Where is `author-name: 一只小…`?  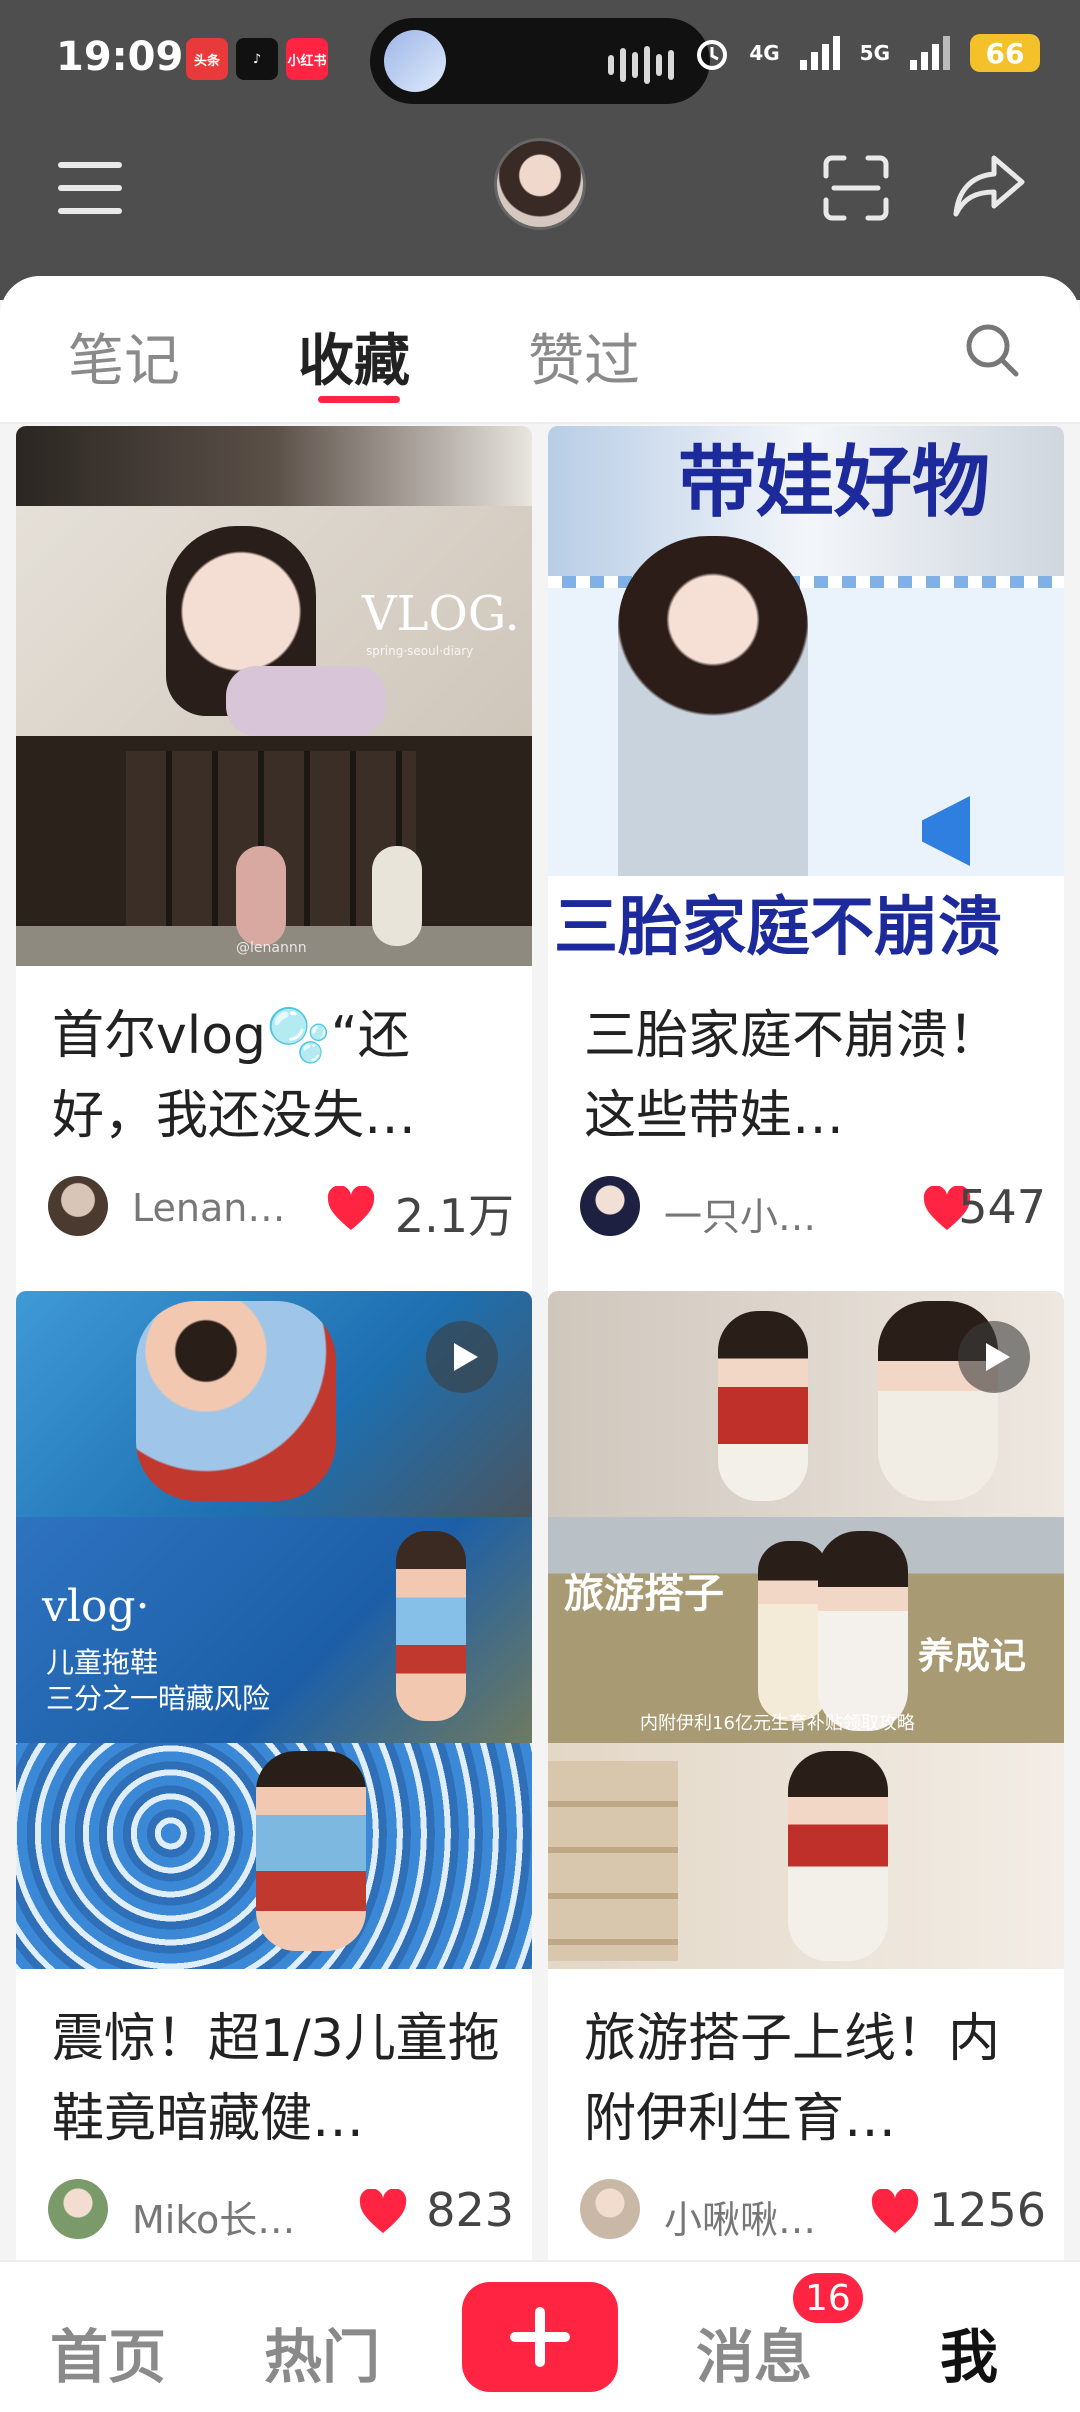 author-name: 一只小… is located at coordinates (744, 1213).